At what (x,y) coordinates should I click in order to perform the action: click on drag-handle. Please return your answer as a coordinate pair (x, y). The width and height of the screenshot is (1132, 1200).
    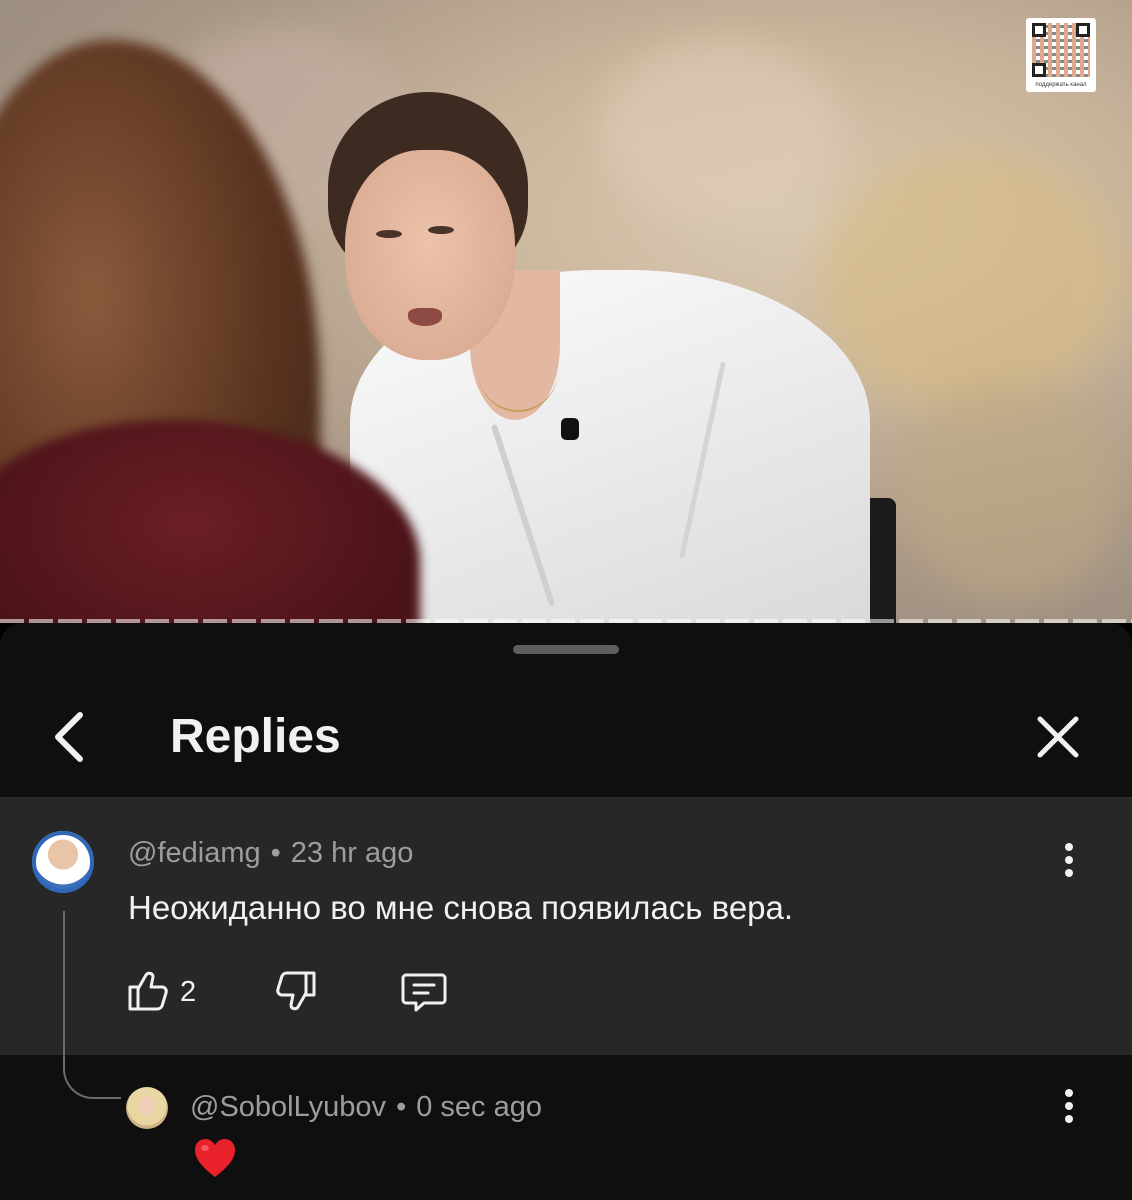
    Looking at the image, I should click on (566, 649).